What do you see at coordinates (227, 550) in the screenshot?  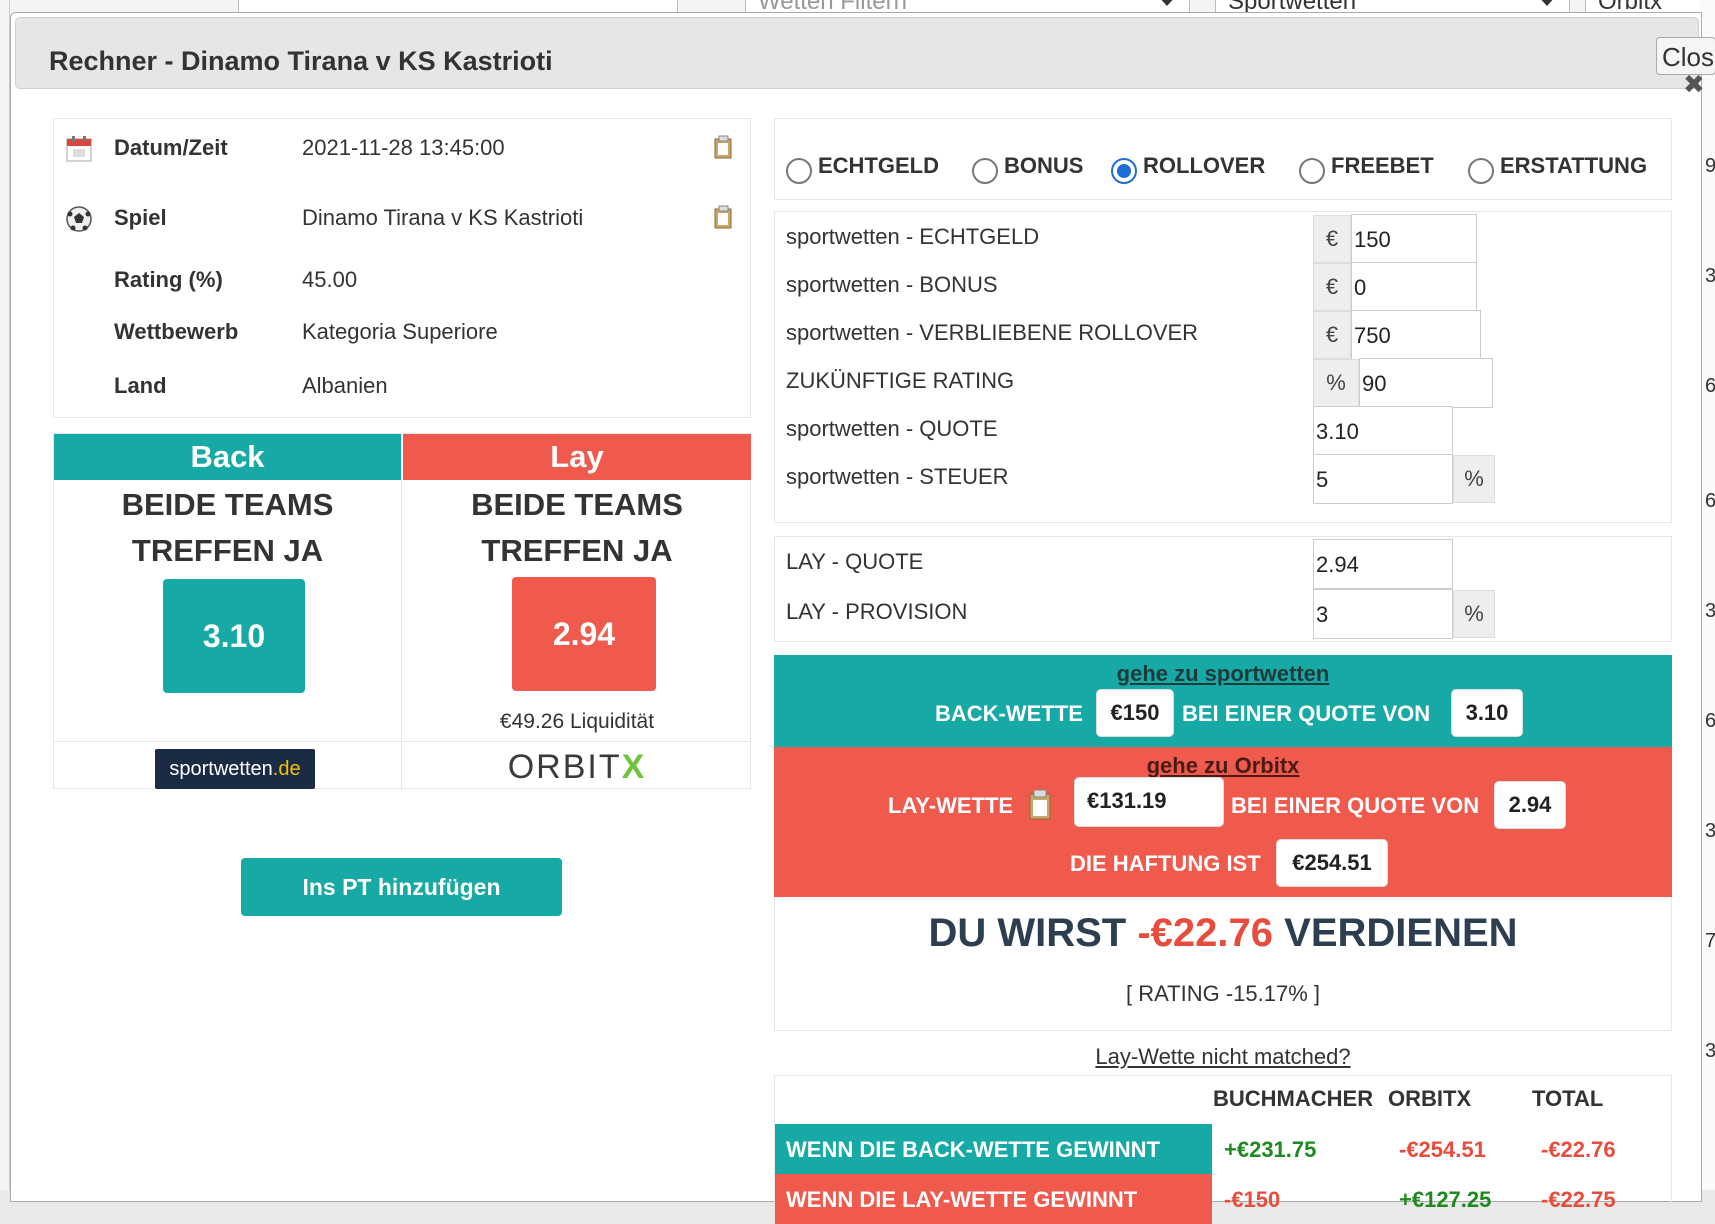 I see `back-market-line2: TREFFEN JA` at bounding box center [227, 550].